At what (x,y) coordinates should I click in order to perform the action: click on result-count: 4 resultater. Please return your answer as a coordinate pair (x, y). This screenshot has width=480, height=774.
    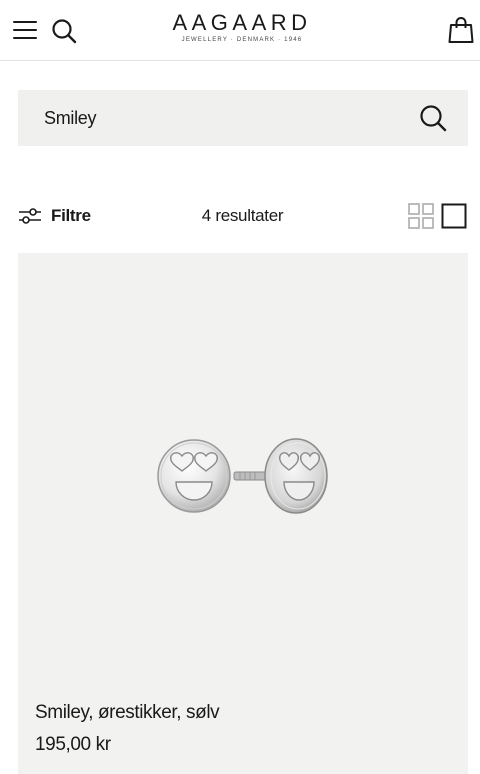
    Looking at the image, I should click on (242, 215).